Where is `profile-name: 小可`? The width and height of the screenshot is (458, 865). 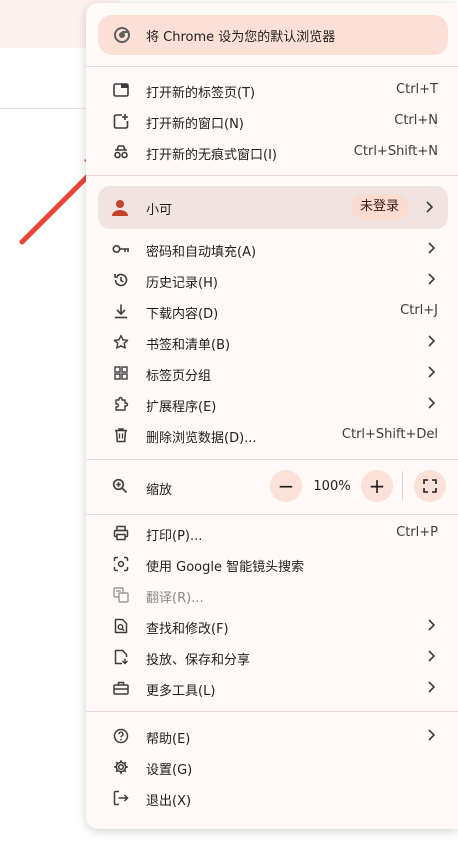 profile-name: 小可 is located at coordinates (159, 210).